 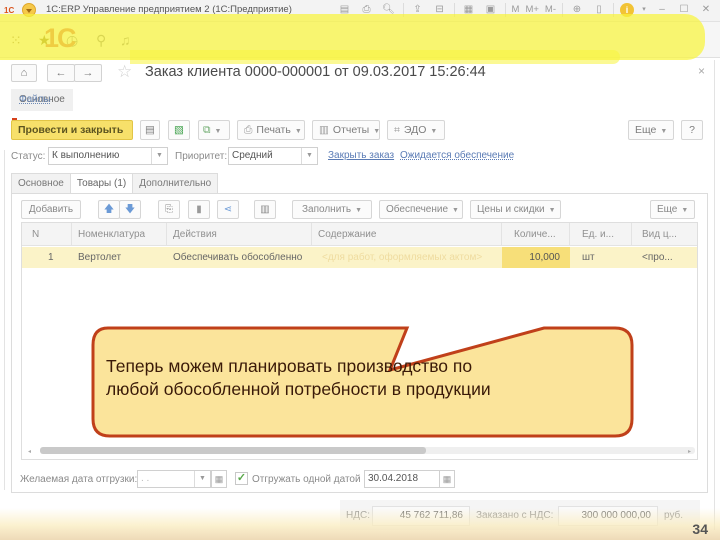 I want to click on calendar-icon: ▦, so click(x=447, y=479).